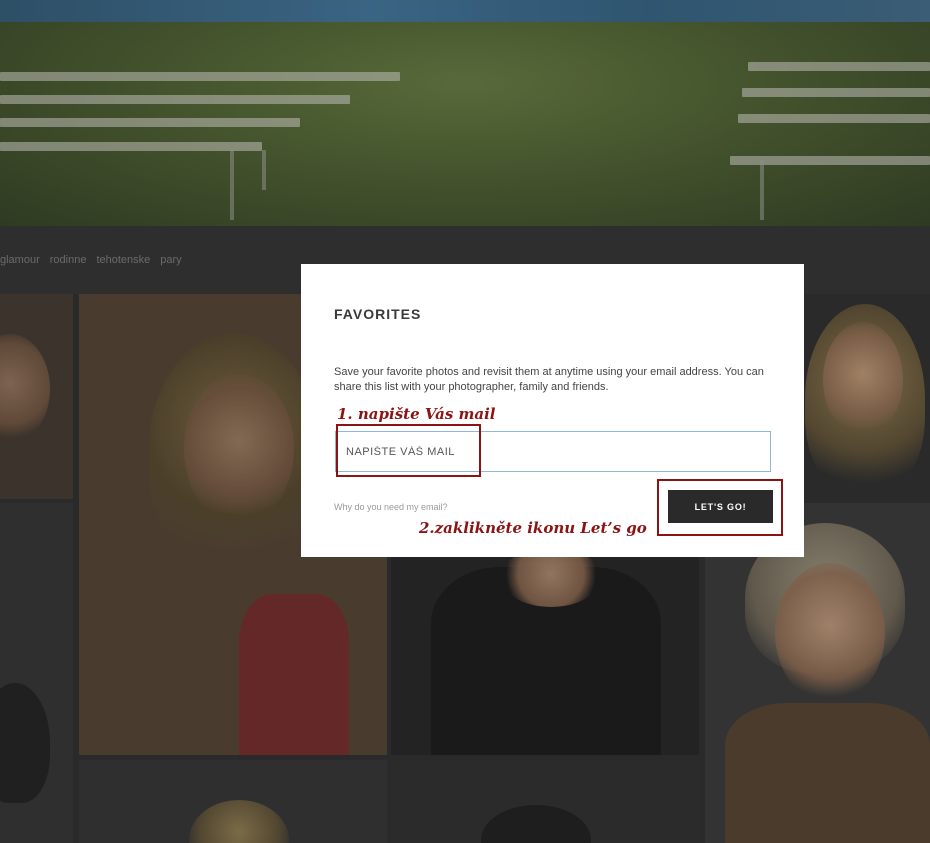  I want to click on photo-subject, so click(25, 743).